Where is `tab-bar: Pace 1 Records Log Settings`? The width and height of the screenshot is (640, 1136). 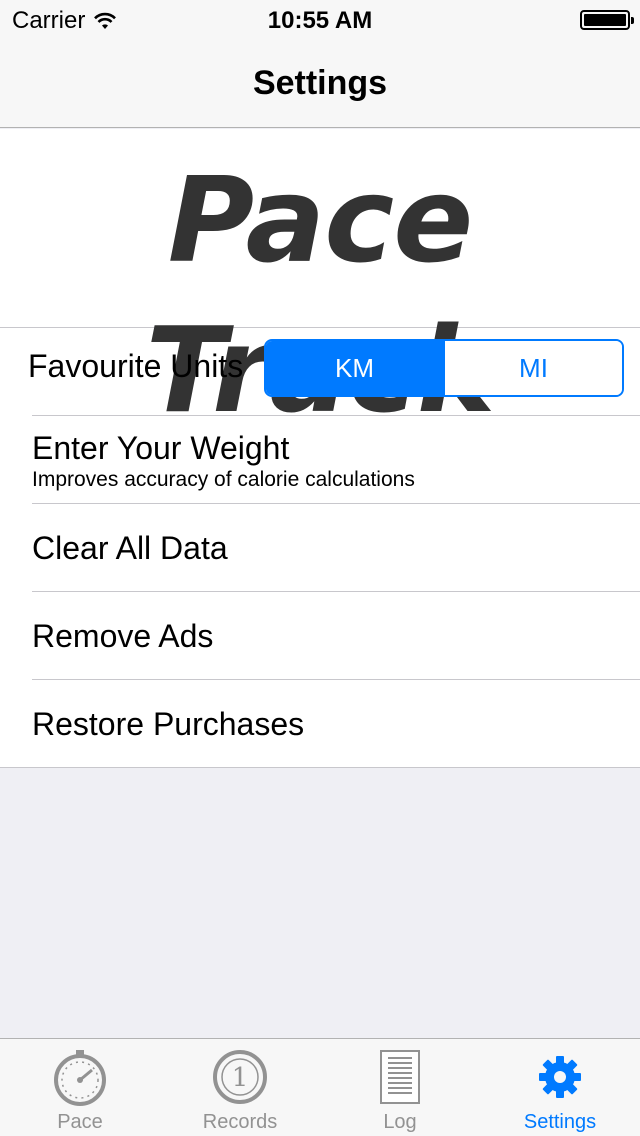
tab-bar: Pace 1 Records Log Settings is located at coordinates (320, 1087).